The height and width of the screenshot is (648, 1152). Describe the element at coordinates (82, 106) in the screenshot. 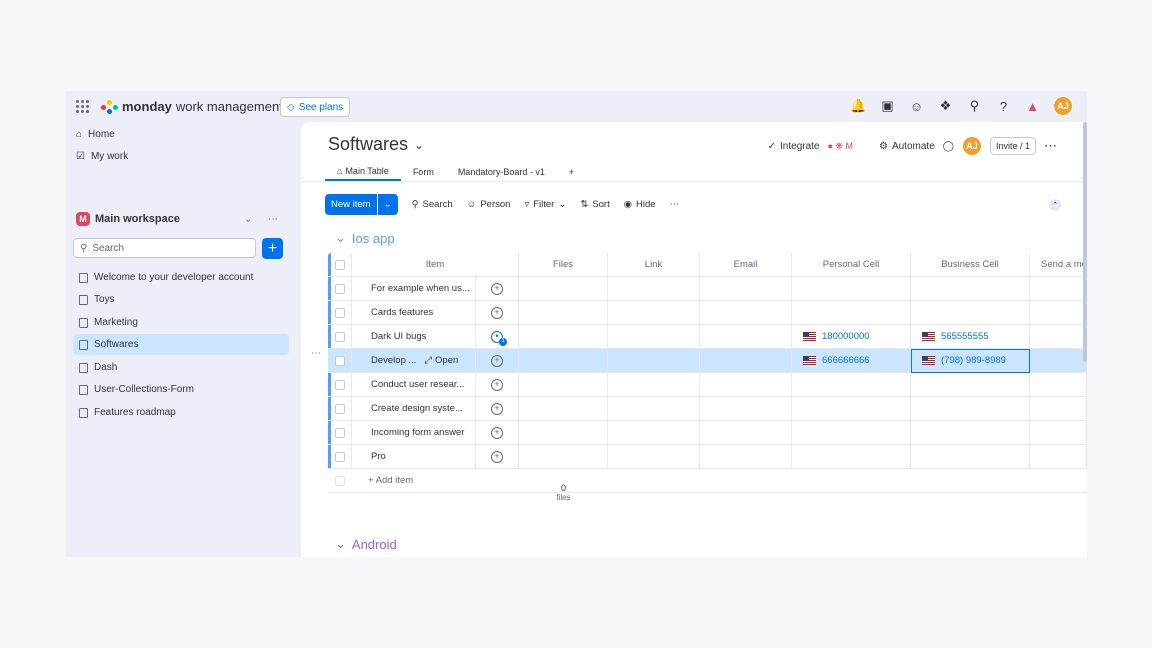

I see `app-grid-icon` at that location.